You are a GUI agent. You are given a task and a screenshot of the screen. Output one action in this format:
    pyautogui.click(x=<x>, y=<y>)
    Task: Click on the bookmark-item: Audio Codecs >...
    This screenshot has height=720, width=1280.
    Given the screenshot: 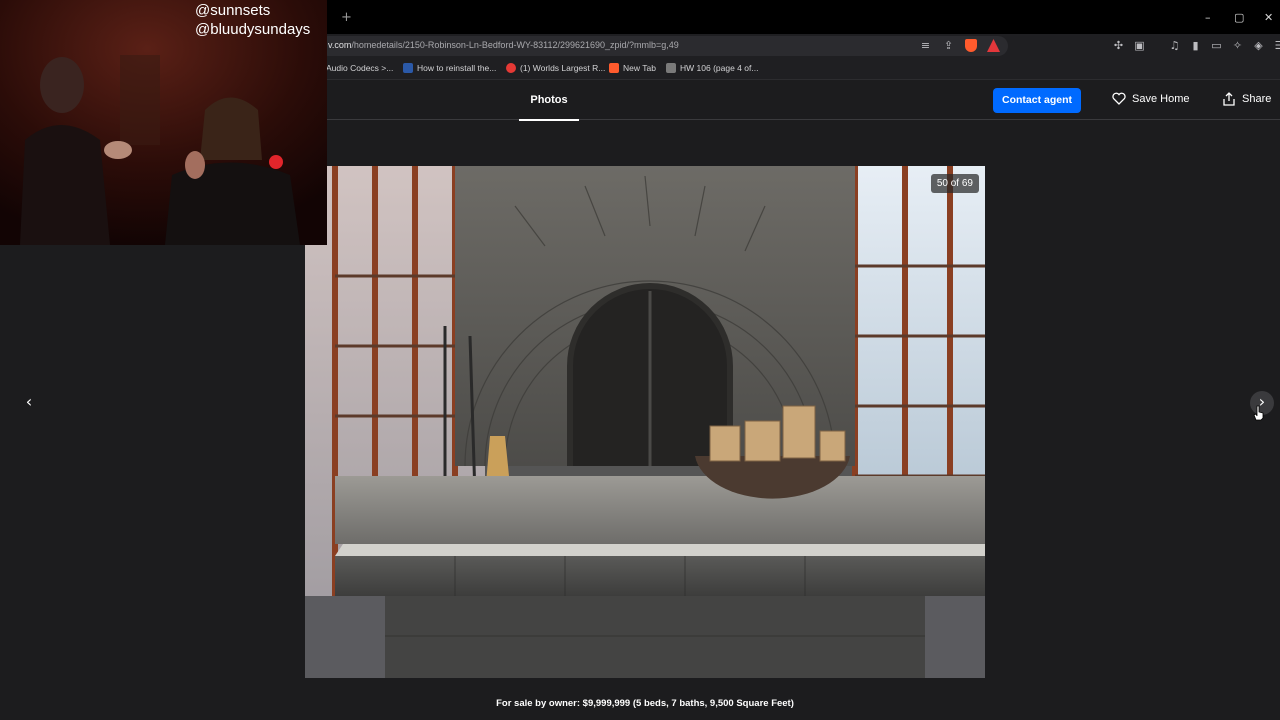 What is the action you would take?
    pyautogui.click(x=359, y=68)
    